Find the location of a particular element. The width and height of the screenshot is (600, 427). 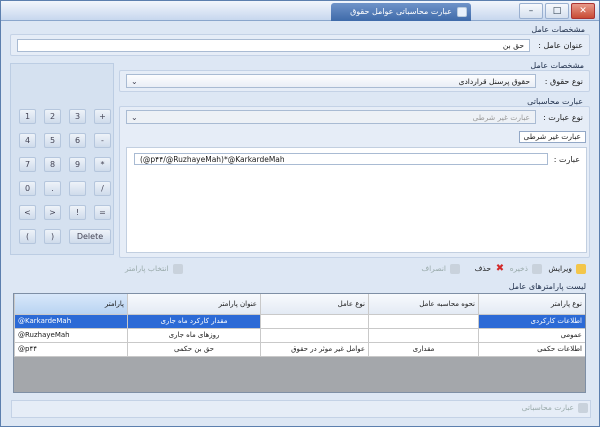

keypad-key: < is located at coordinates (27, 212).